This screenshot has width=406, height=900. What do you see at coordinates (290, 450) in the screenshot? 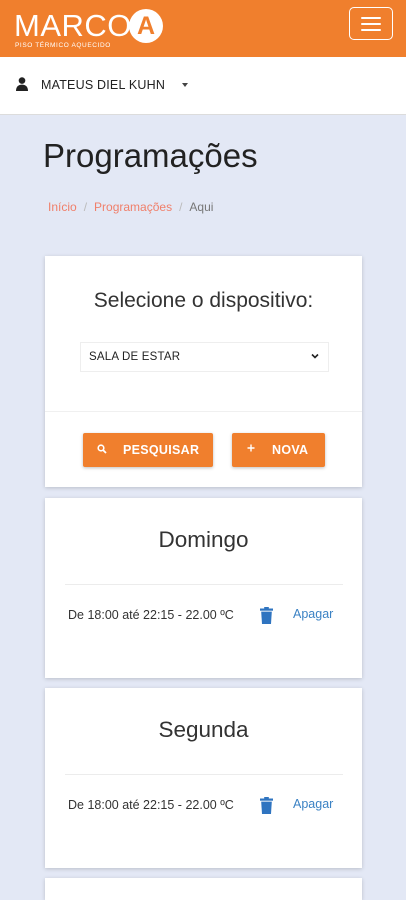
I see `new-button-label: NOVA` at bounding box center [290, 450].